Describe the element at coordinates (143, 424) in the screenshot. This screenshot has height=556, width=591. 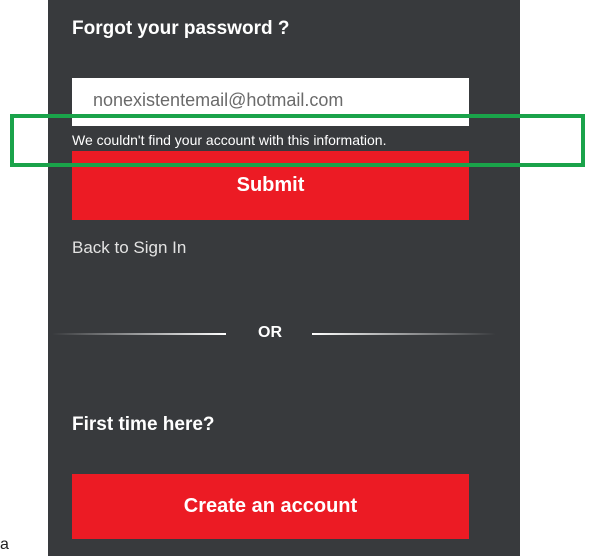
I see `signup-heading: First time here?` at that location.